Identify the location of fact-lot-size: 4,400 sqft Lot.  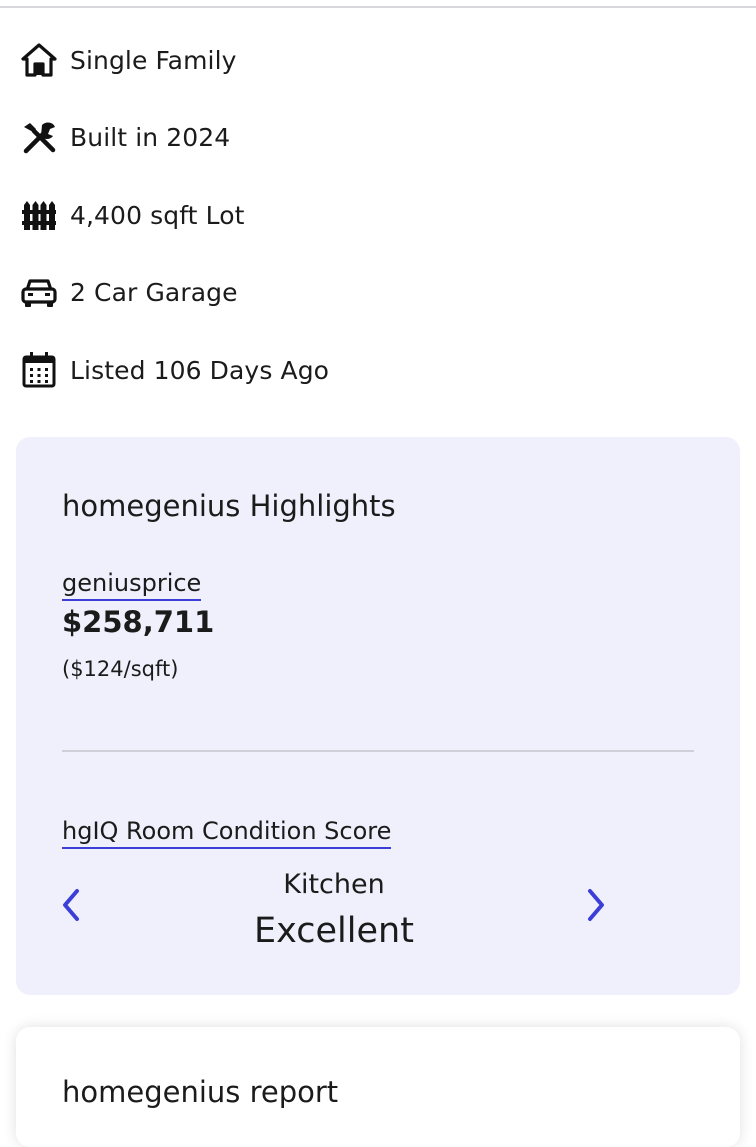
(379, 215).